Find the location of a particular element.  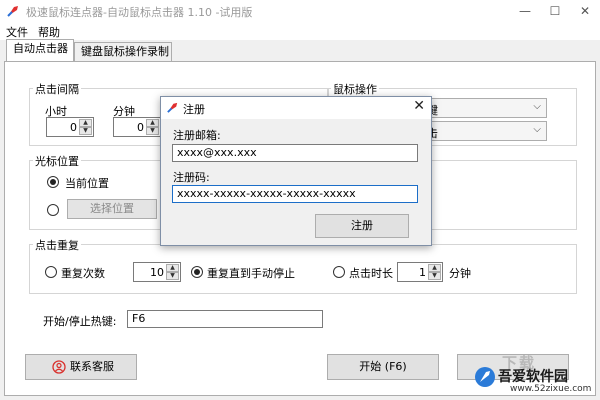

menu-file: 文件 is located at coordinates (17, 32).